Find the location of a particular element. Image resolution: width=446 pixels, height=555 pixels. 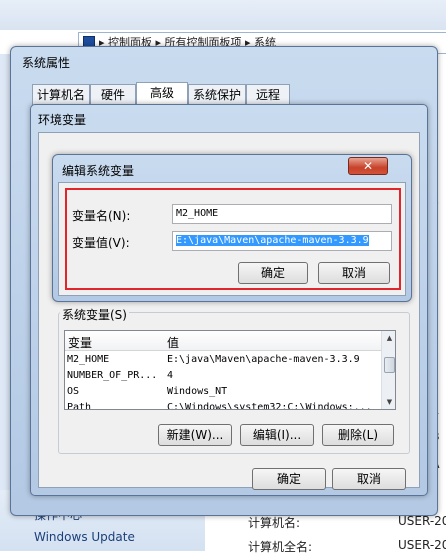

computer-name-label: 计算机名: is located at coordinates (274, 523).